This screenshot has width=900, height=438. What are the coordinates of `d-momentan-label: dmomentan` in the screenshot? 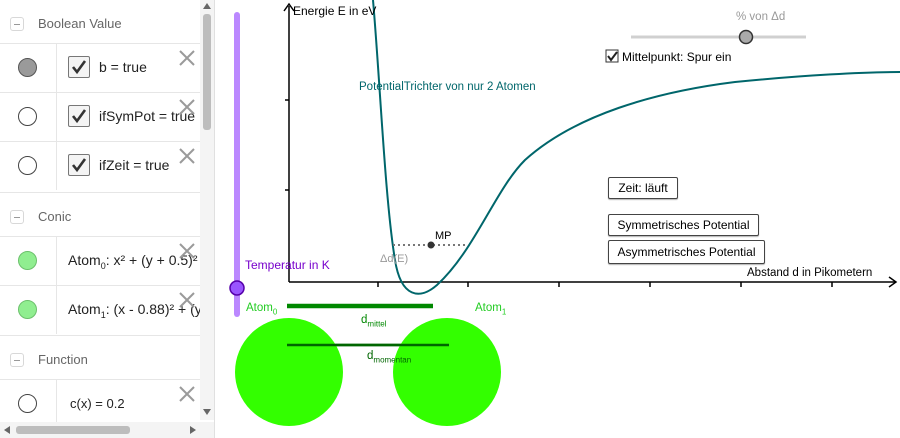 It's located at (389, 357).